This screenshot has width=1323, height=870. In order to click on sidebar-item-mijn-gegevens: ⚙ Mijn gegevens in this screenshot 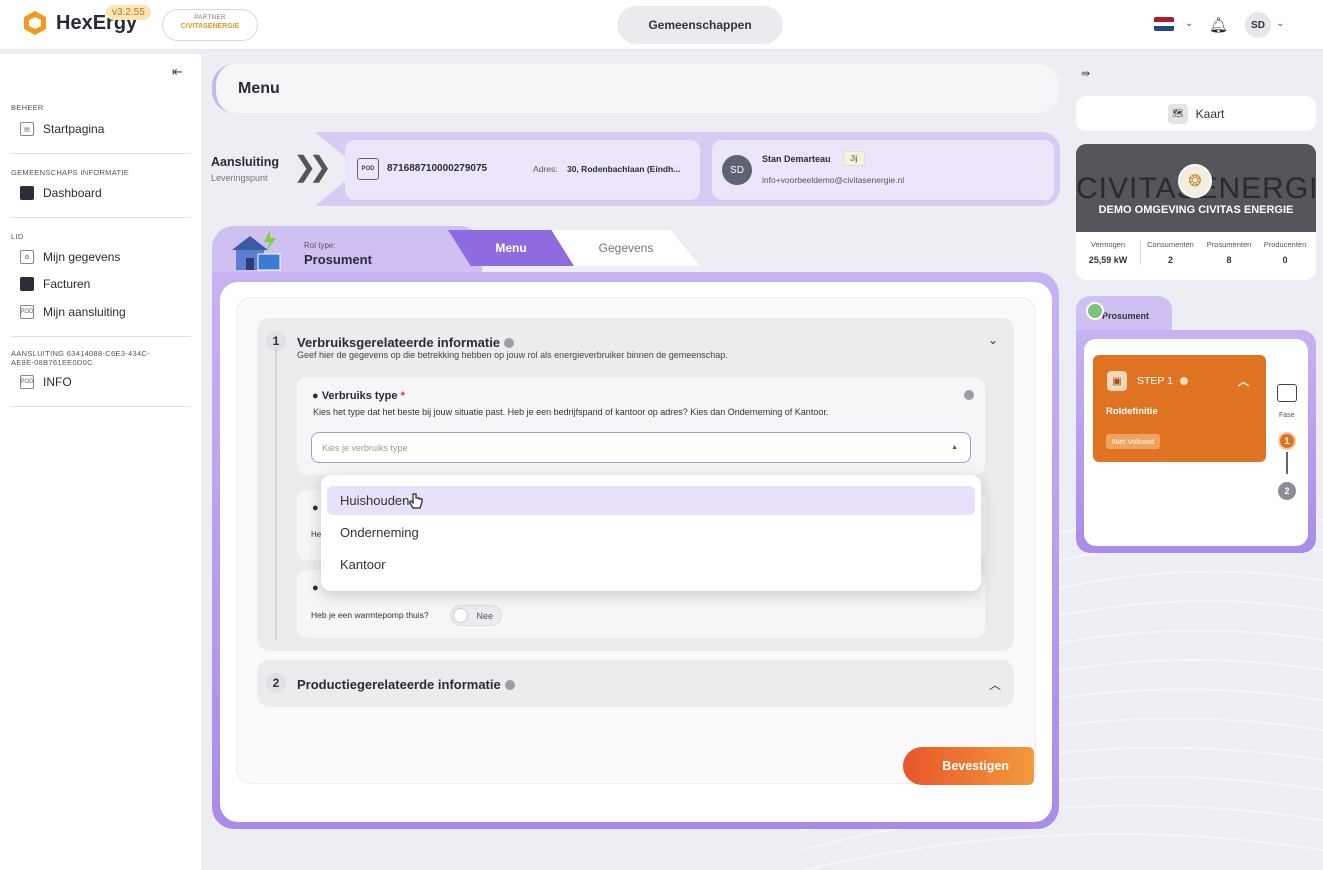, I will do `click(70, 257)`.